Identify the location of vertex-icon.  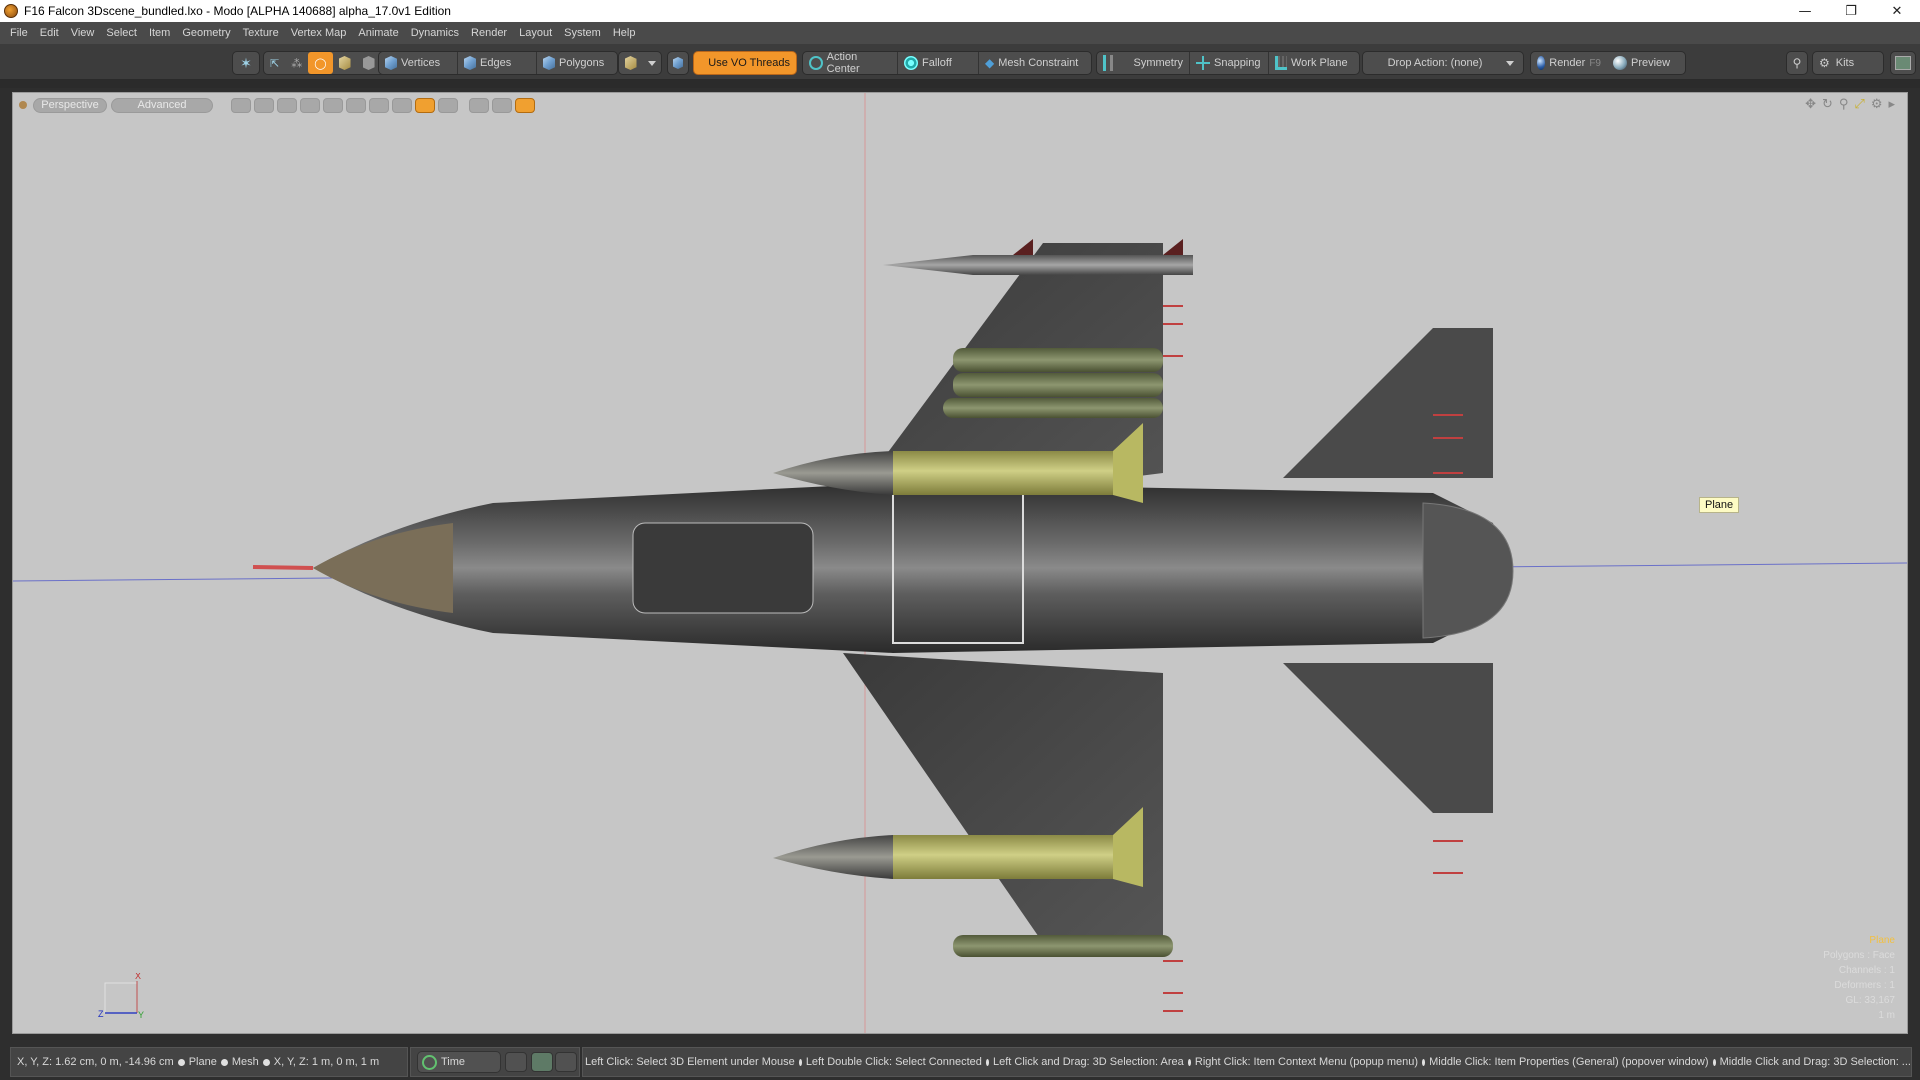
(379, 105).